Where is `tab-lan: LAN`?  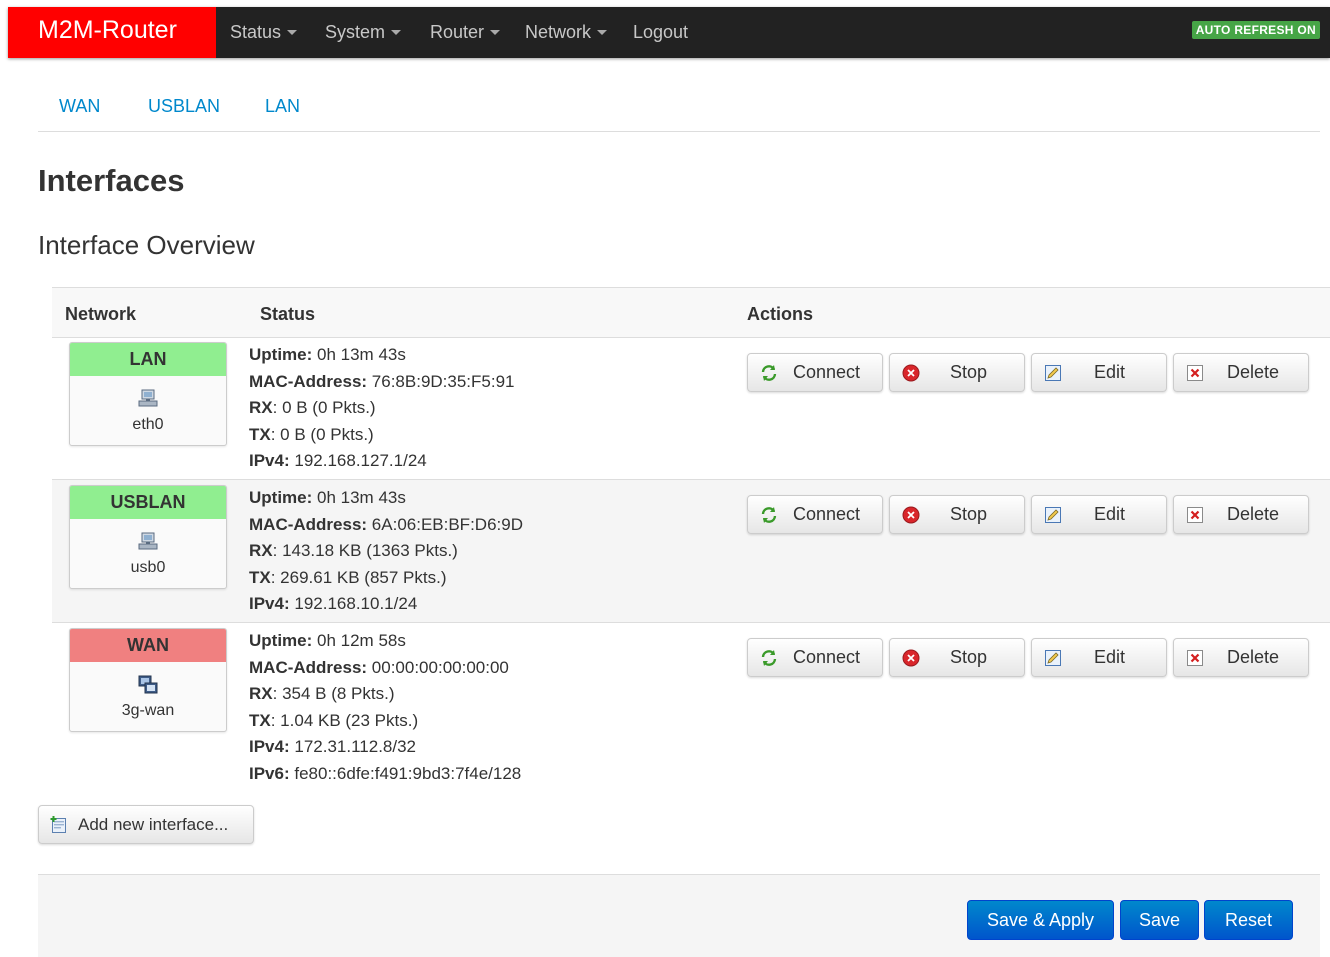
tab-lan: LAN is located at coordinates (282, 106).